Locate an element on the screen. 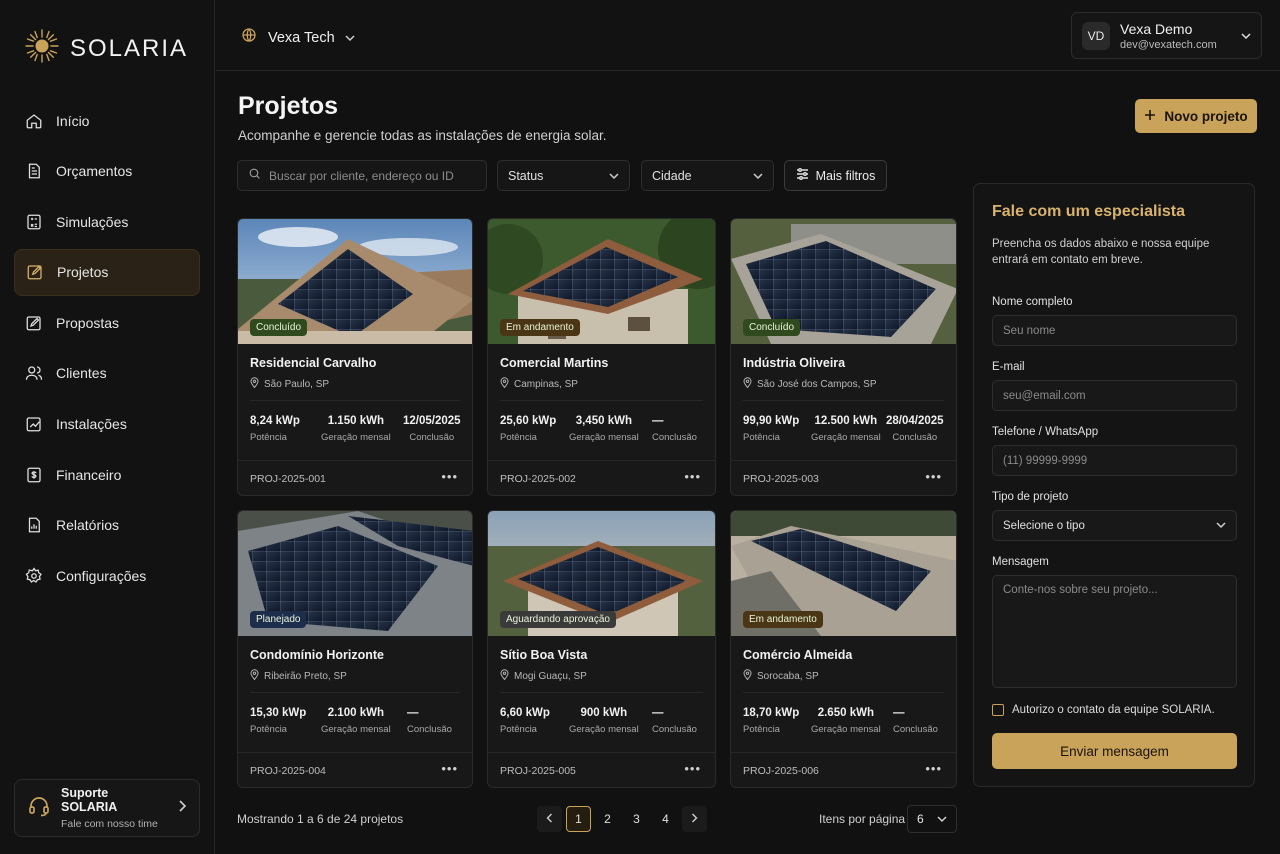 This screenshot has height=854, width=1280. next-page-button is located at coordinates (694, 819).